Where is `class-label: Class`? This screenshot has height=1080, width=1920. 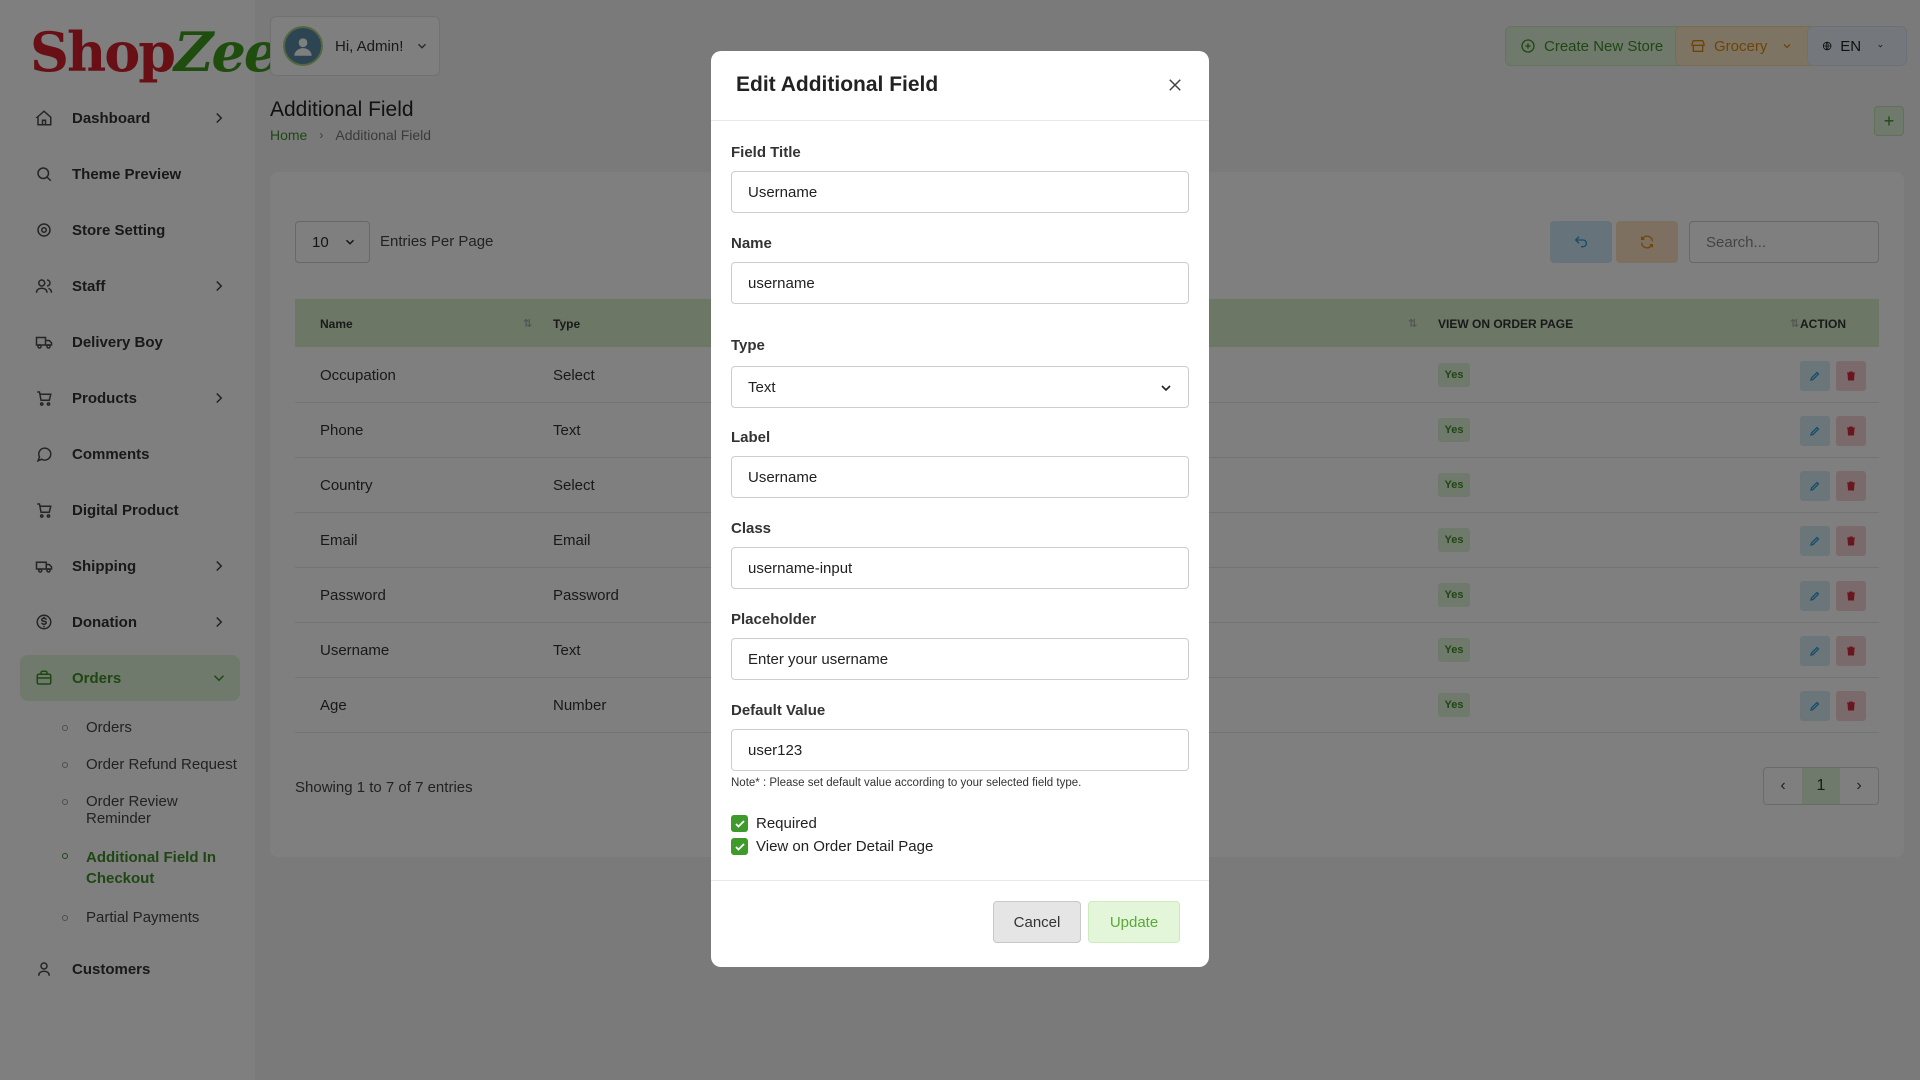
class-label: Class is located at coordinates (751, 528).